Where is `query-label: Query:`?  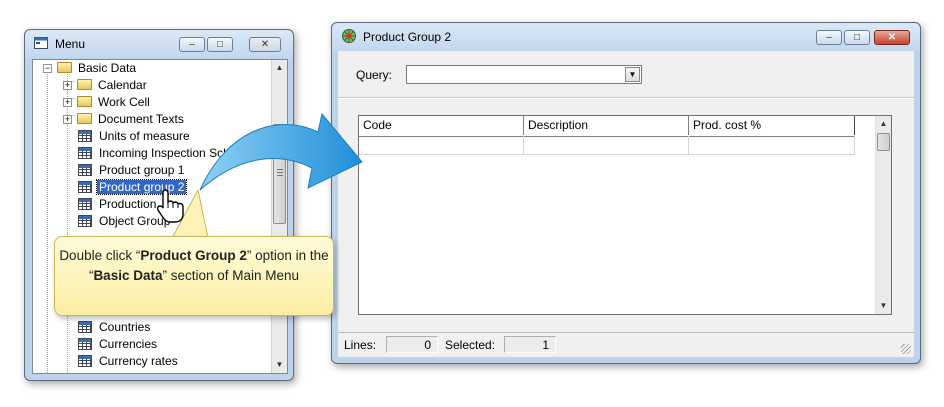 query-label: Query: is located at coordinates (374, 75).